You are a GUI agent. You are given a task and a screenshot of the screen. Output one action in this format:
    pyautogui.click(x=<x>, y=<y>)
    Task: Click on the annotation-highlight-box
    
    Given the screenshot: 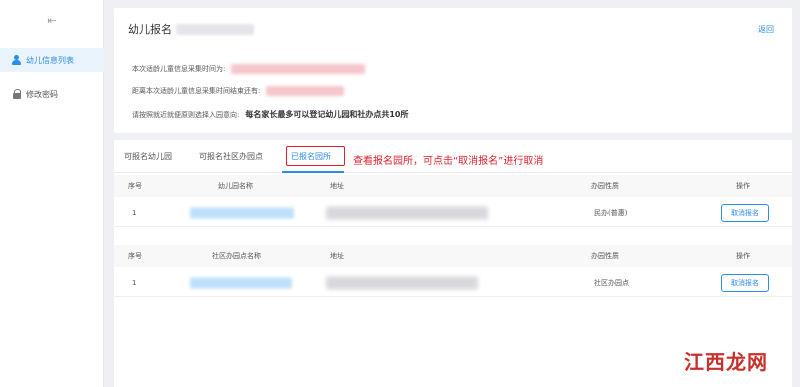 What is the action you would take?
    pyautogui.click(x=315, y=156)
    